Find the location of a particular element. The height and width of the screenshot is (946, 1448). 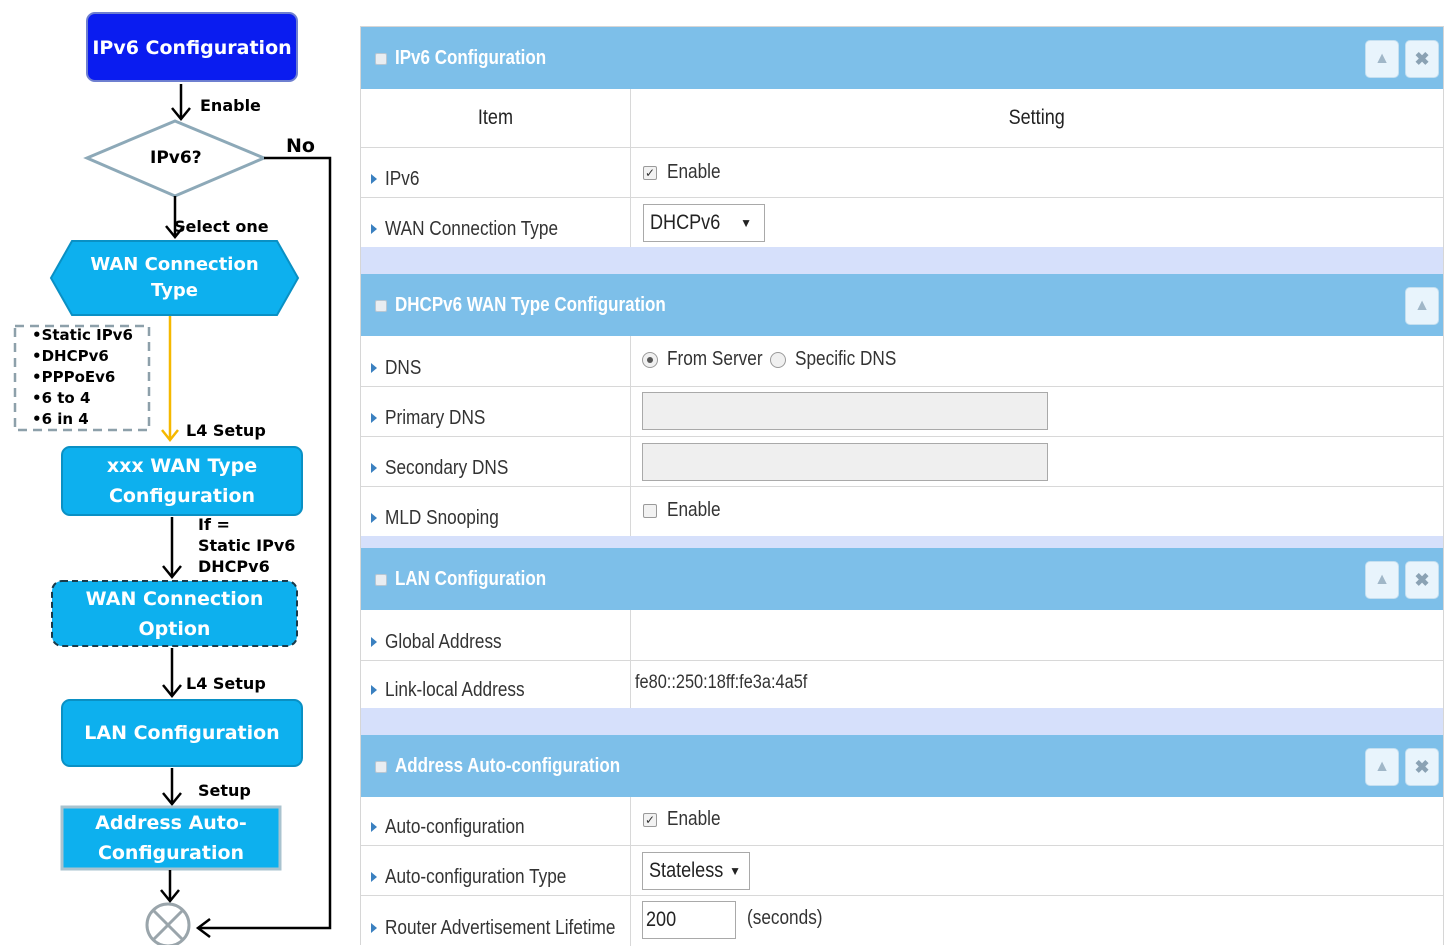

end-symbol is located at coordinates (168, 923).